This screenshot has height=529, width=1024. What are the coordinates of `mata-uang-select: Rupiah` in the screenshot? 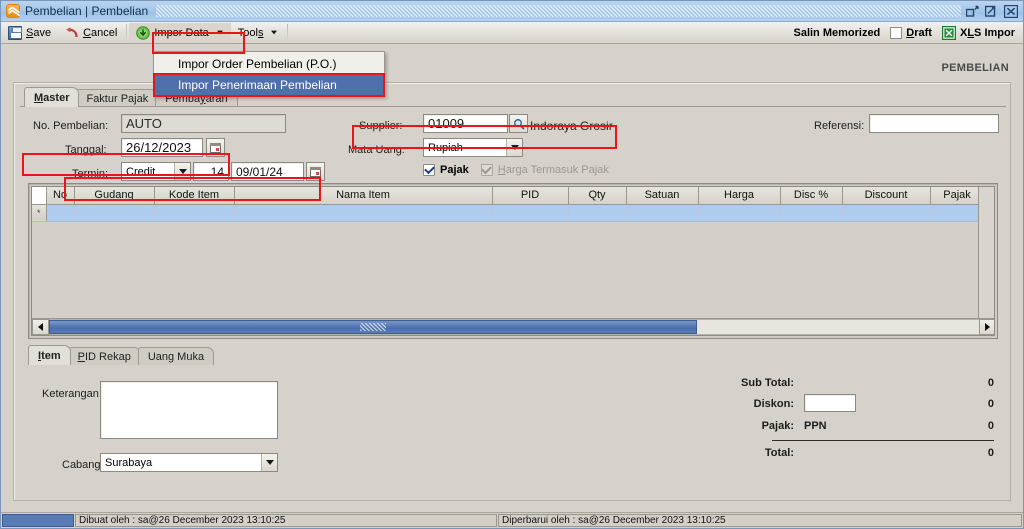 It's located at (473, 147).